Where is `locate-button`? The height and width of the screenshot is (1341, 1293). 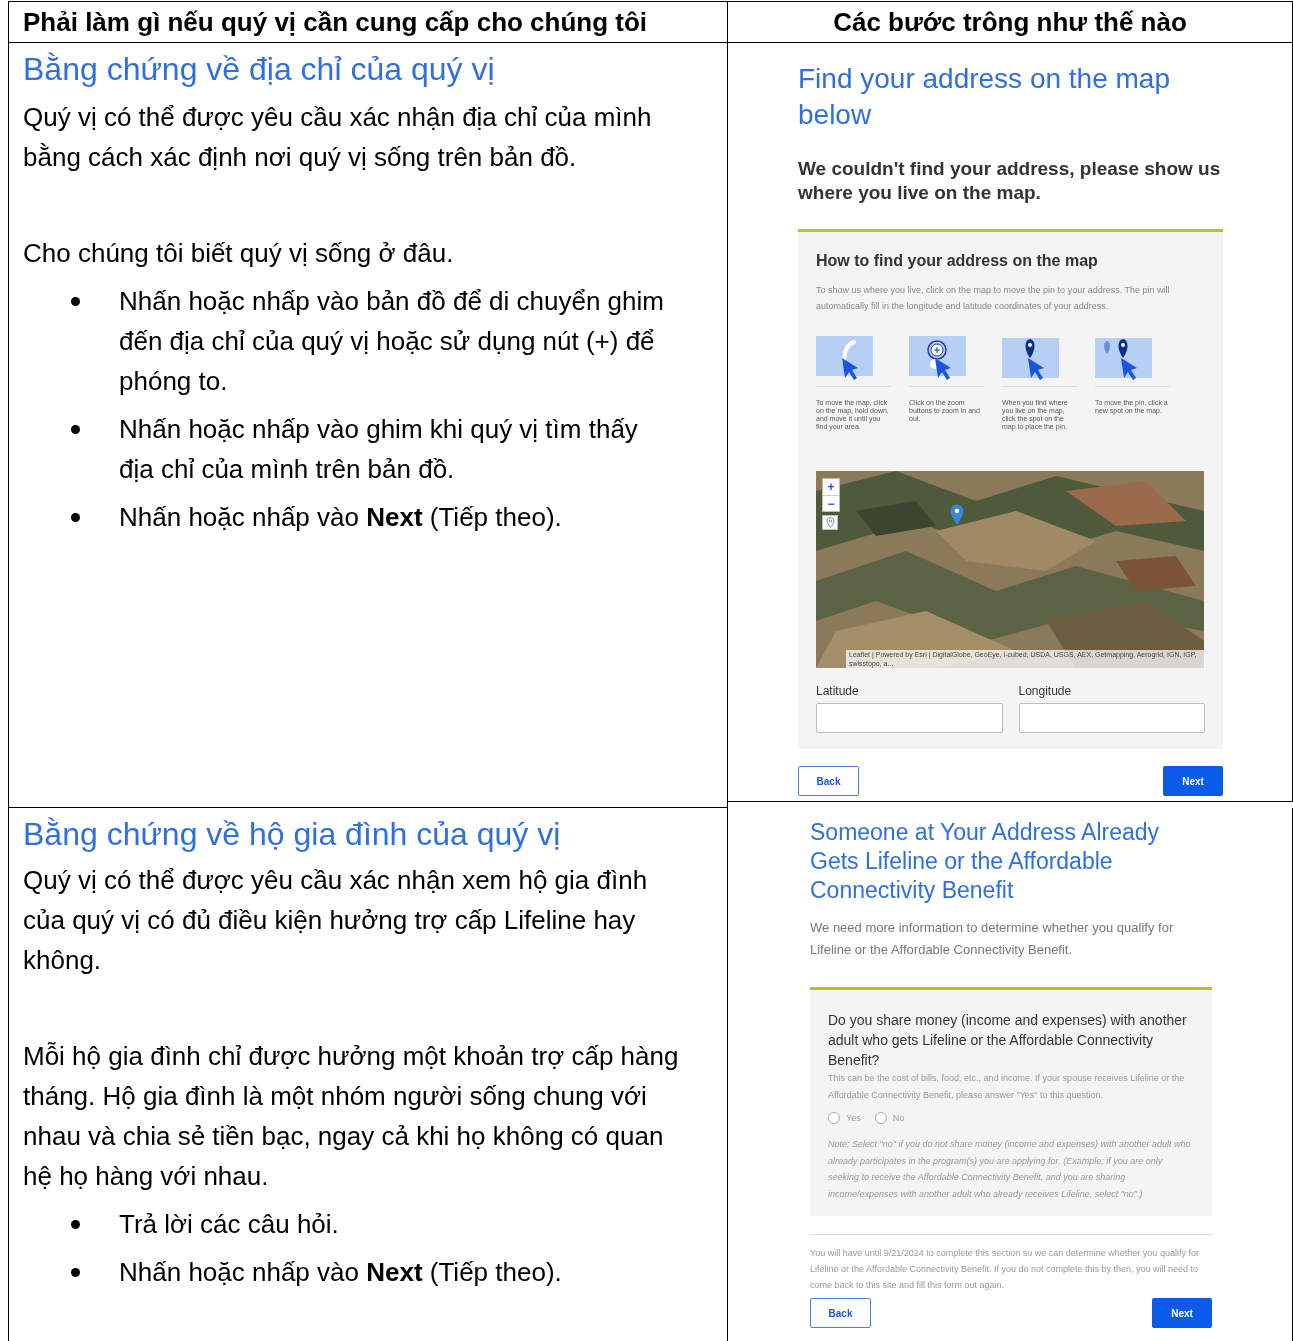
locate-button is located at coordinates (830, 522).